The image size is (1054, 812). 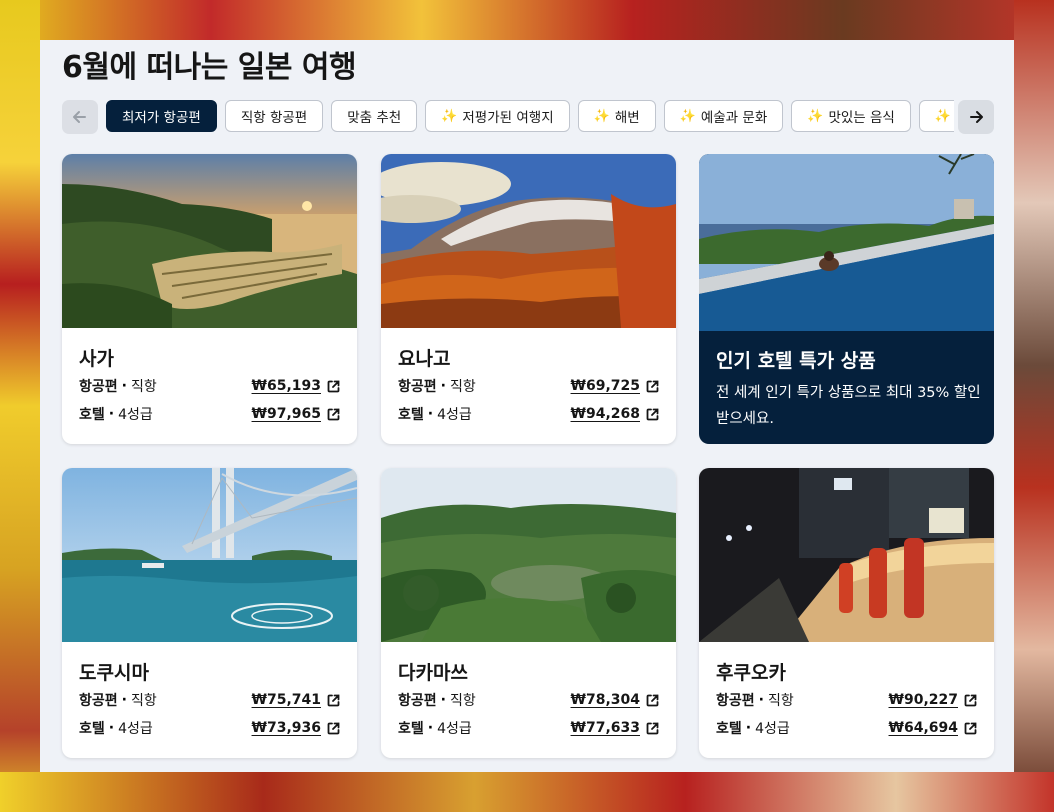 I want to click on flight-row: 항공편 · 직항 ₩75,741, so click(x=210, y=700).